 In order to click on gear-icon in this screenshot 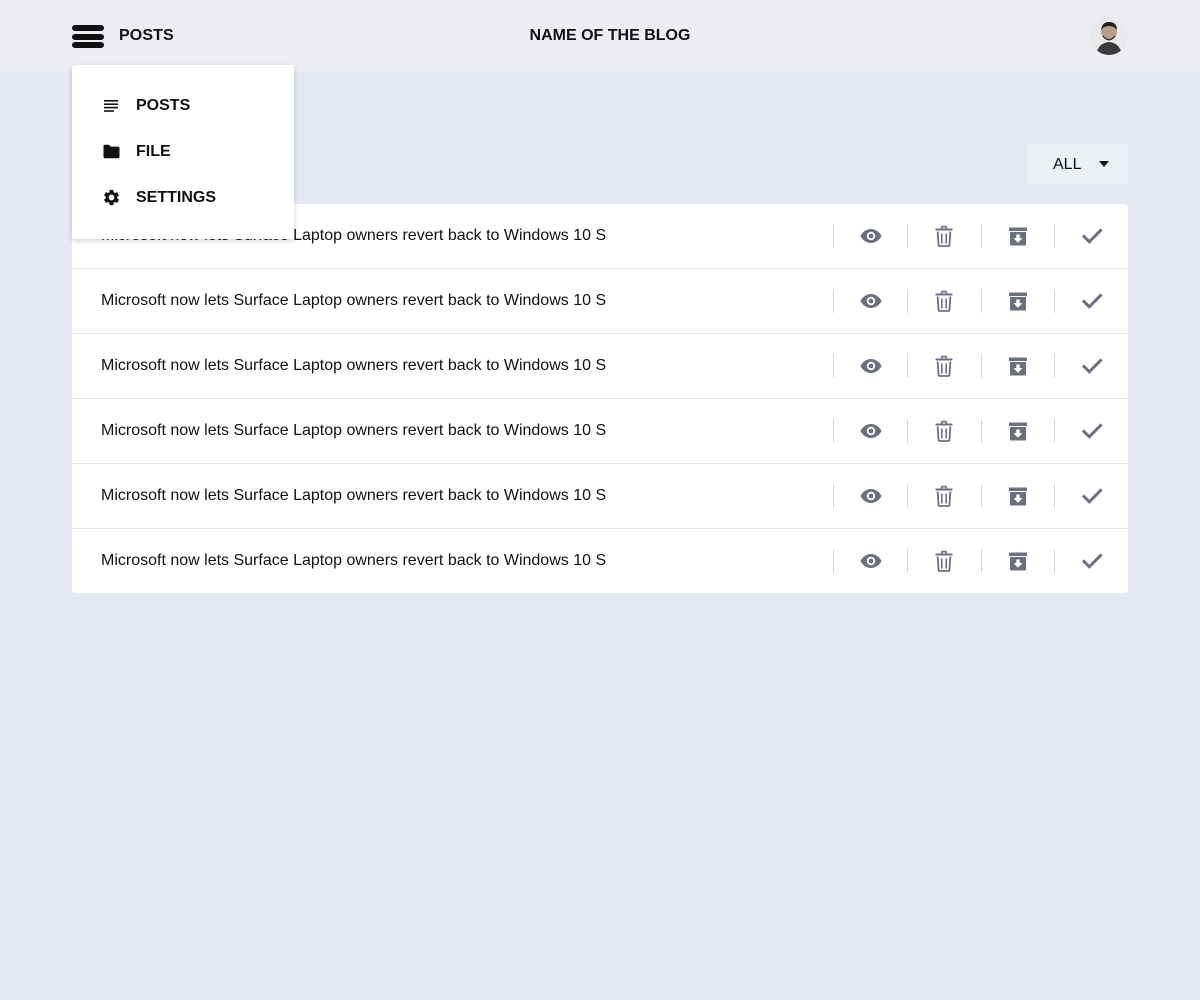, I will do `click(111, 197)`.